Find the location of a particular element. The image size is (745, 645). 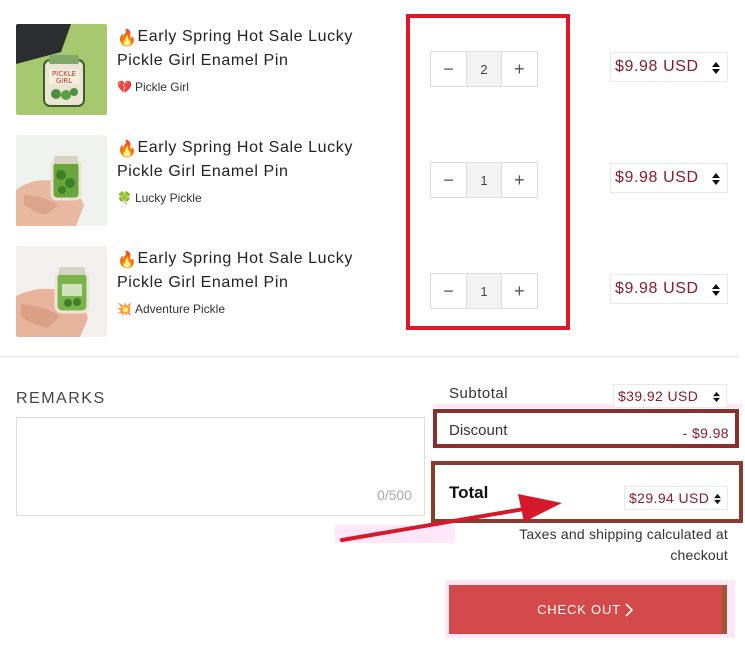

total-currency-select: $29.94 USD is located at coordinates (676, 498).